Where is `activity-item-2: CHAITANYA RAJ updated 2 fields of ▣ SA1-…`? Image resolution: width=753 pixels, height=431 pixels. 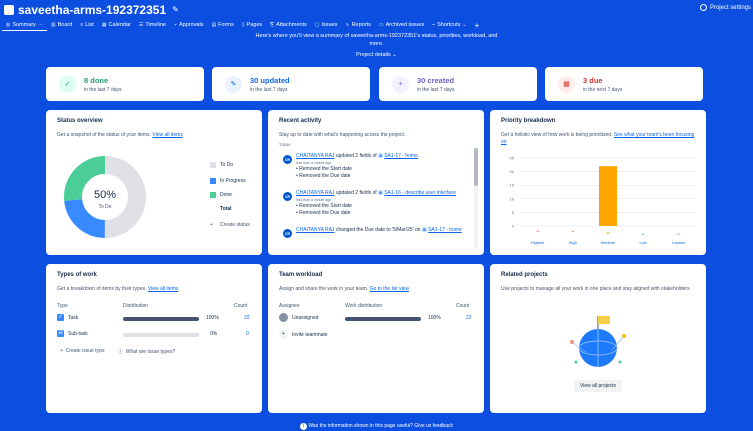 activity-item-2: CHAITANYA RAJ updated 2 fields of ▣ SA1-… is located at coordinates (388, 203).